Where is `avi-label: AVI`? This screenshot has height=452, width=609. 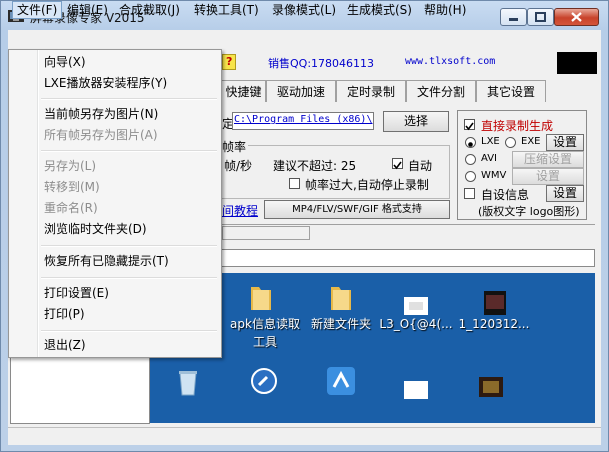 avi-label: AVI is located at coordinates (489, 158).